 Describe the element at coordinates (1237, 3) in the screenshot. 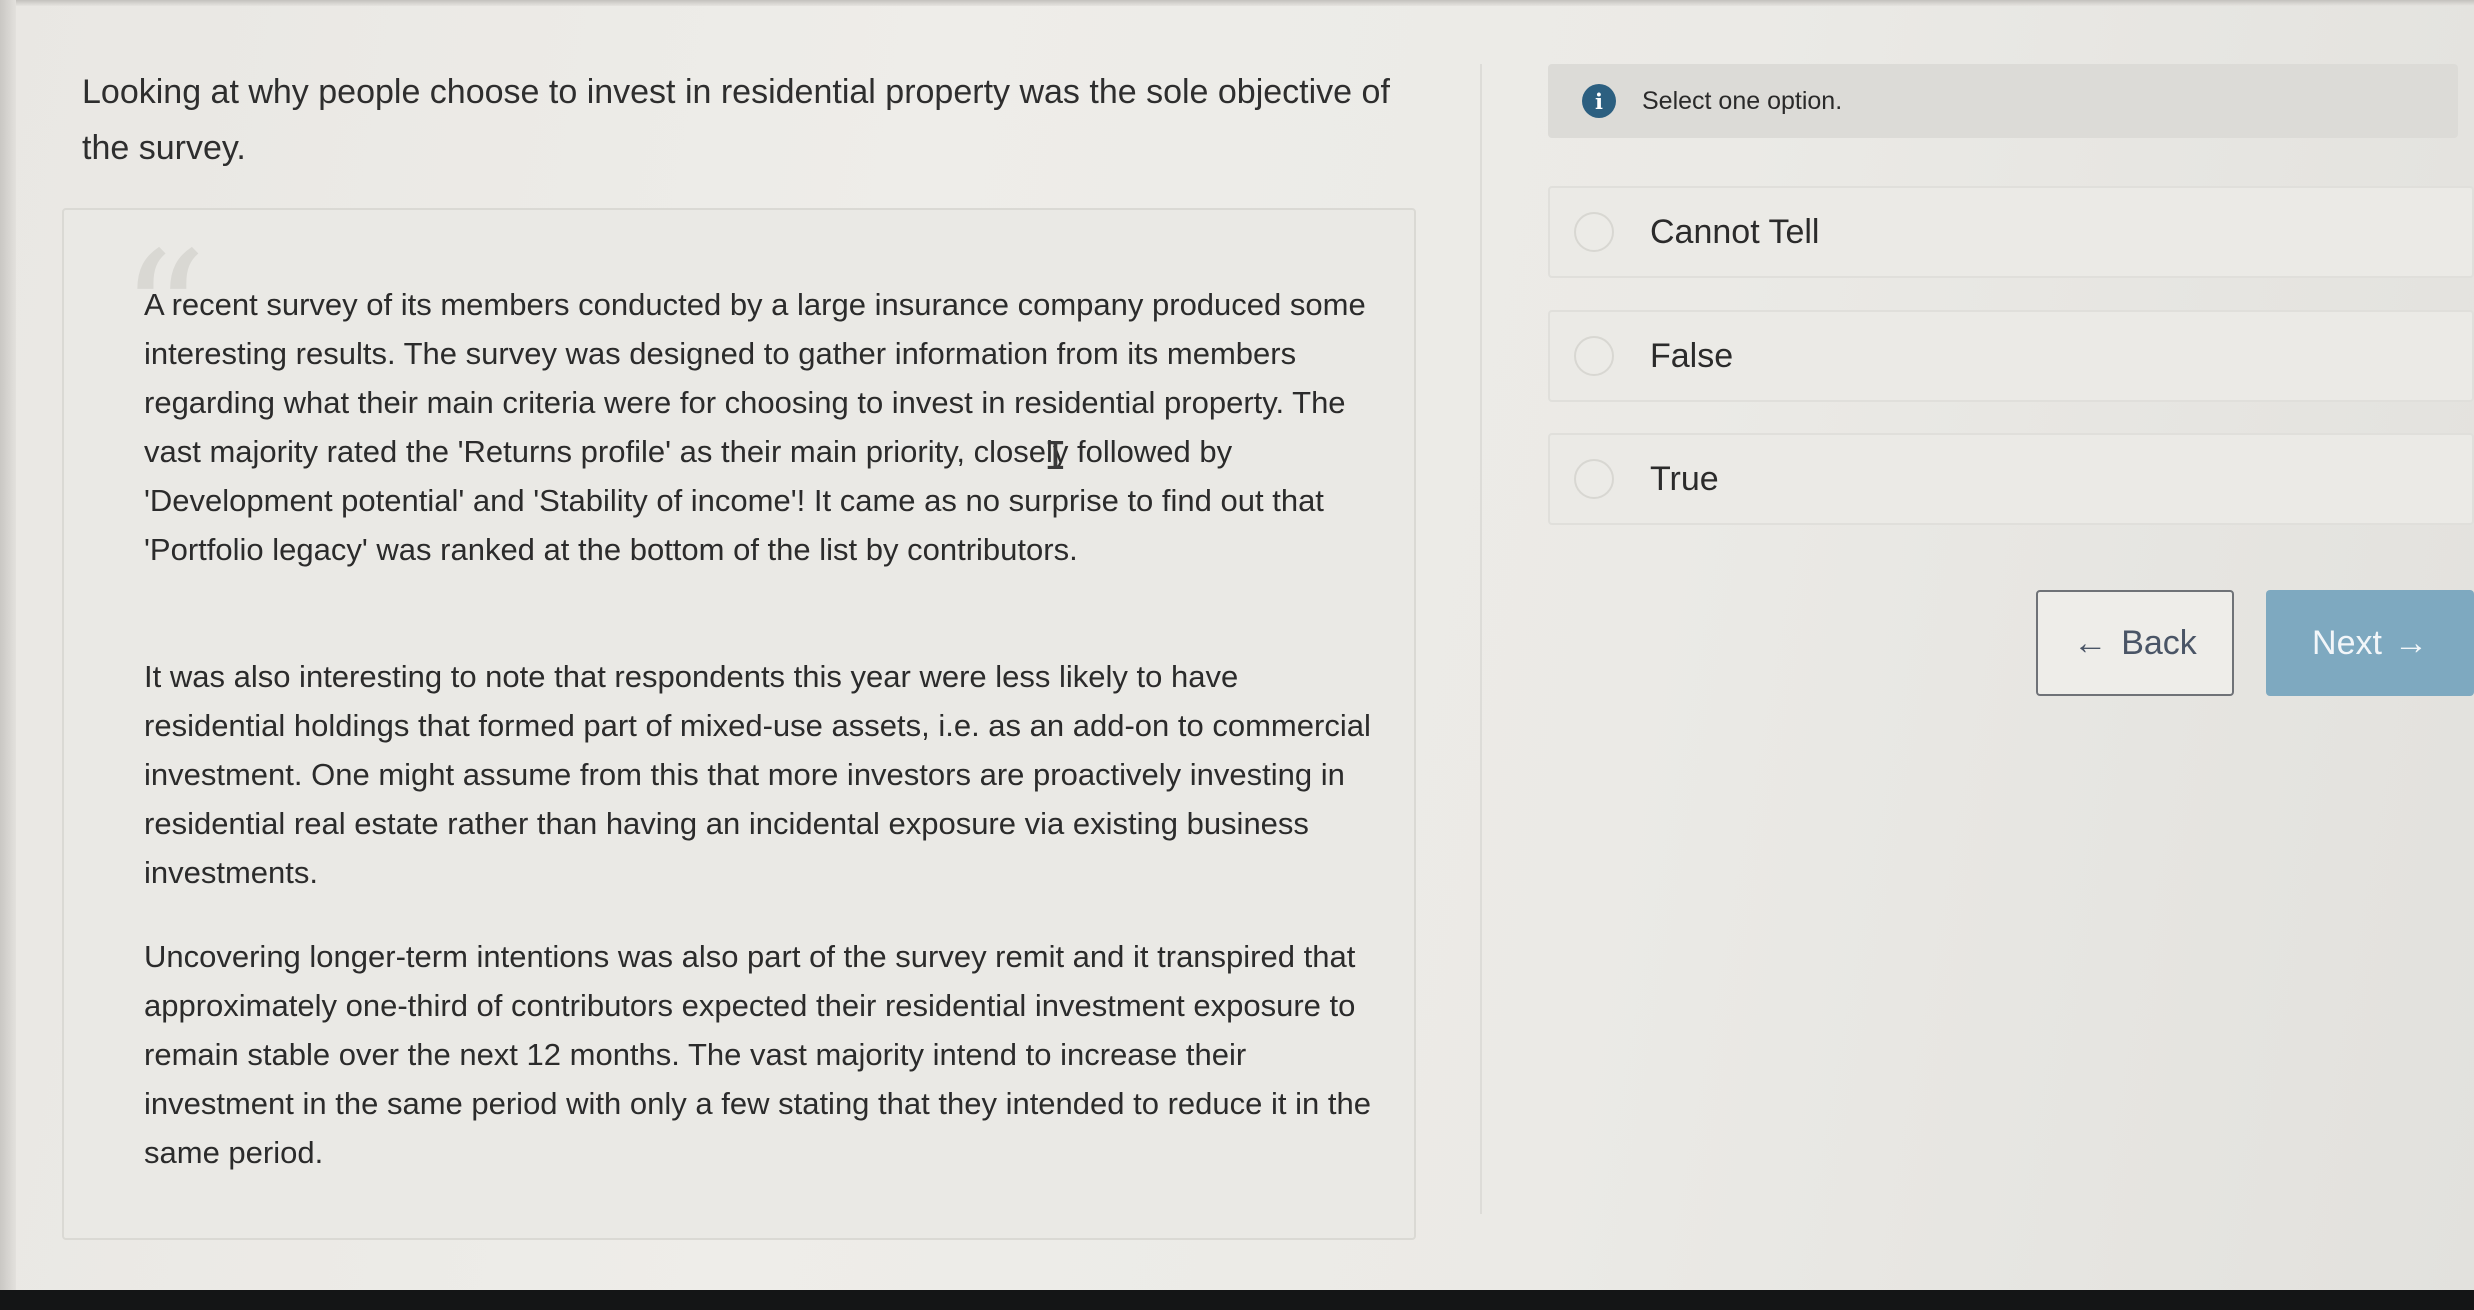

I see `screen-top-edge` at that location.